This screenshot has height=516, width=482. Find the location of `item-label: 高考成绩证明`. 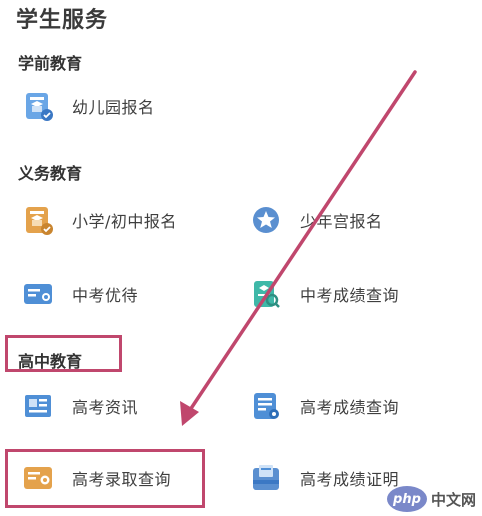

item-label: 高考成绩证明 is located at coordinates (350, 479).